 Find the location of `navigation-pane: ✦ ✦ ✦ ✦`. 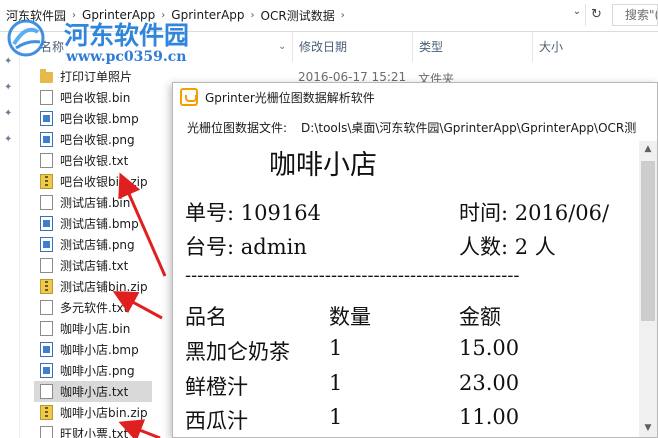

navigation-pane: ✦ ✦ ✦ ✦ is located at coordinates (10, 235).